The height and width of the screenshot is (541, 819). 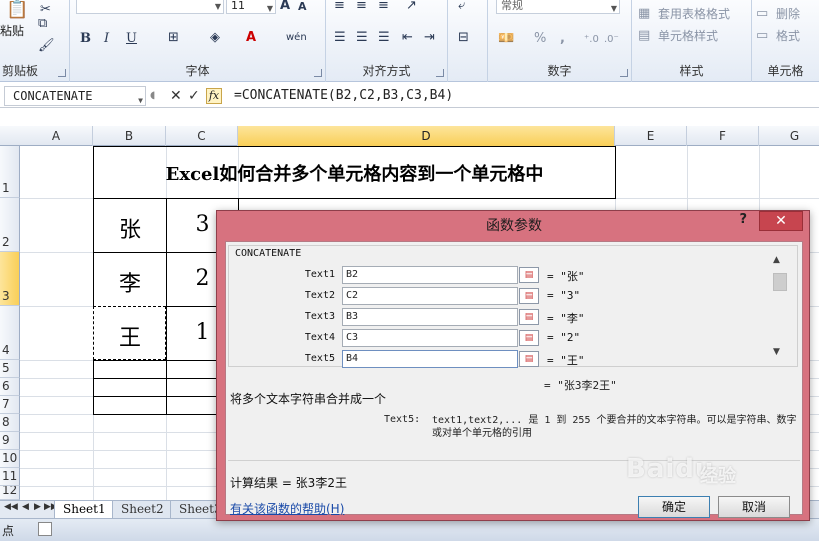 What do you see at coordinates (362, 38) in the screenshot?
I see `align-center-icon: ☰` at bounding box center [362, 38].